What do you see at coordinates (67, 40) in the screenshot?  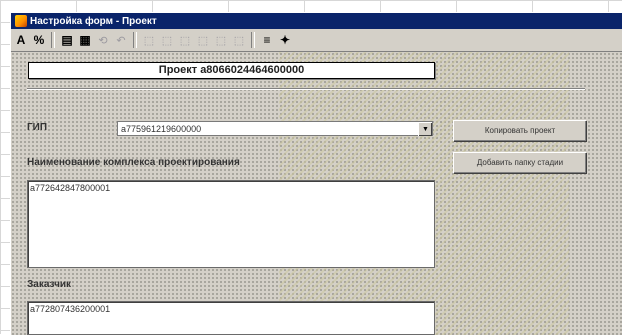 I see `table-icon: ▤` at bounding box center [67, 40].